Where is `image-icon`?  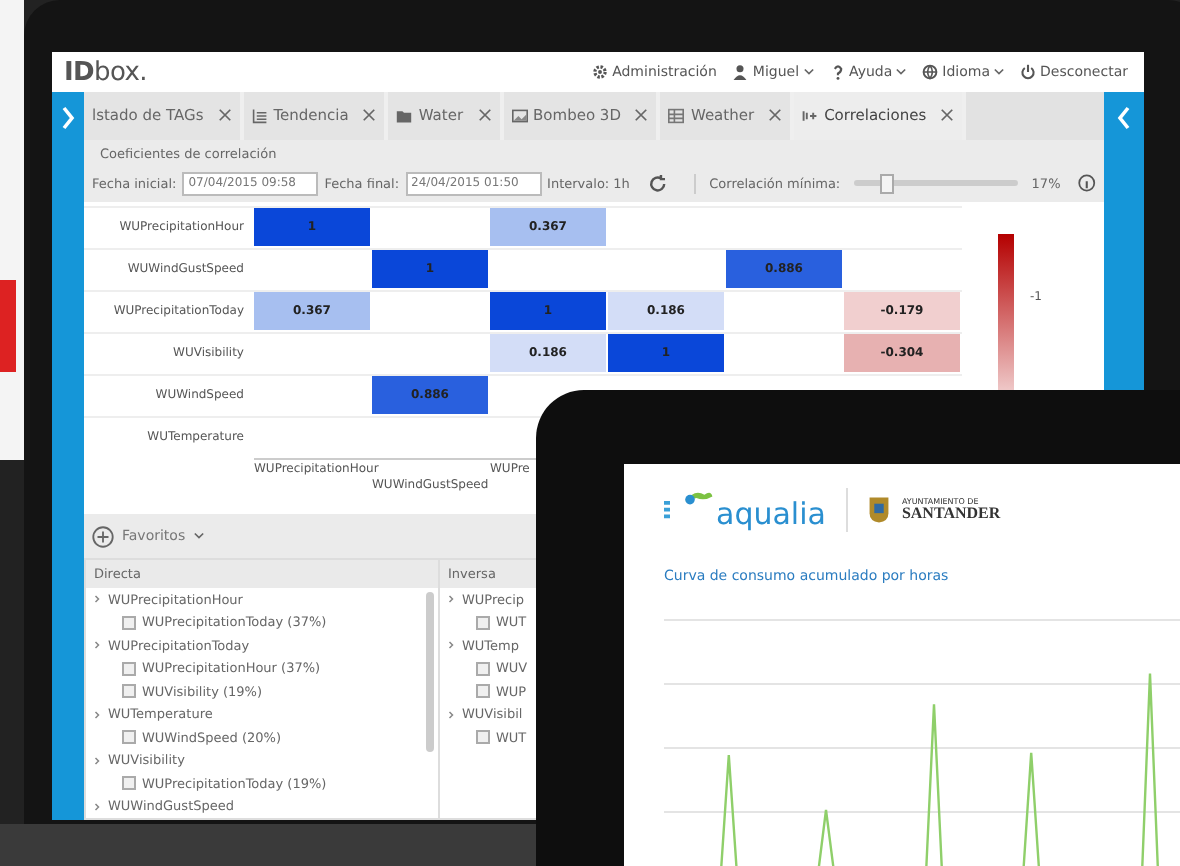 image-icon is located at coordinates (519, 115).